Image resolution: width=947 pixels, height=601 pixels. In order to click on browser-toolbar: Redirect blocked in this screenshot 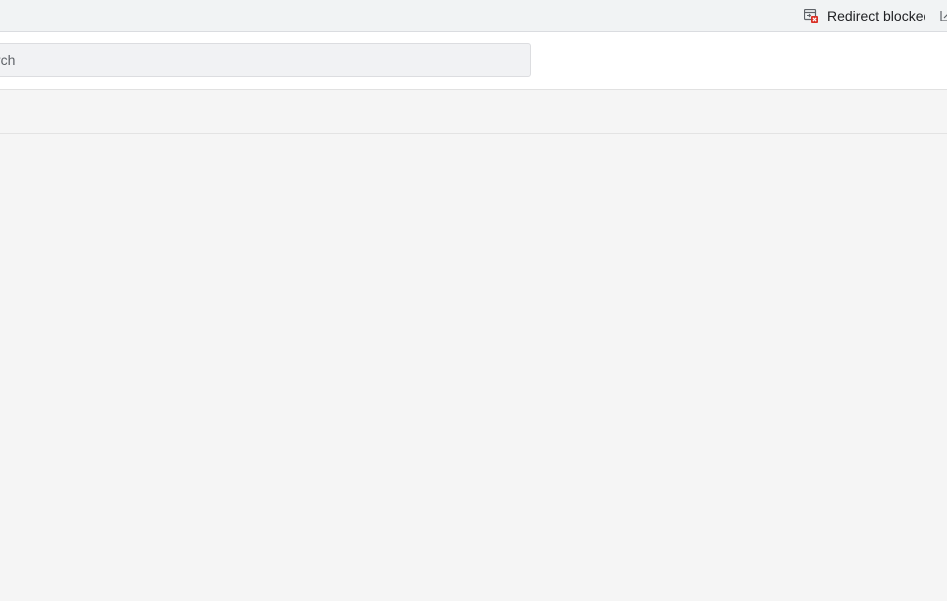, I will do `click(473, 16)`.